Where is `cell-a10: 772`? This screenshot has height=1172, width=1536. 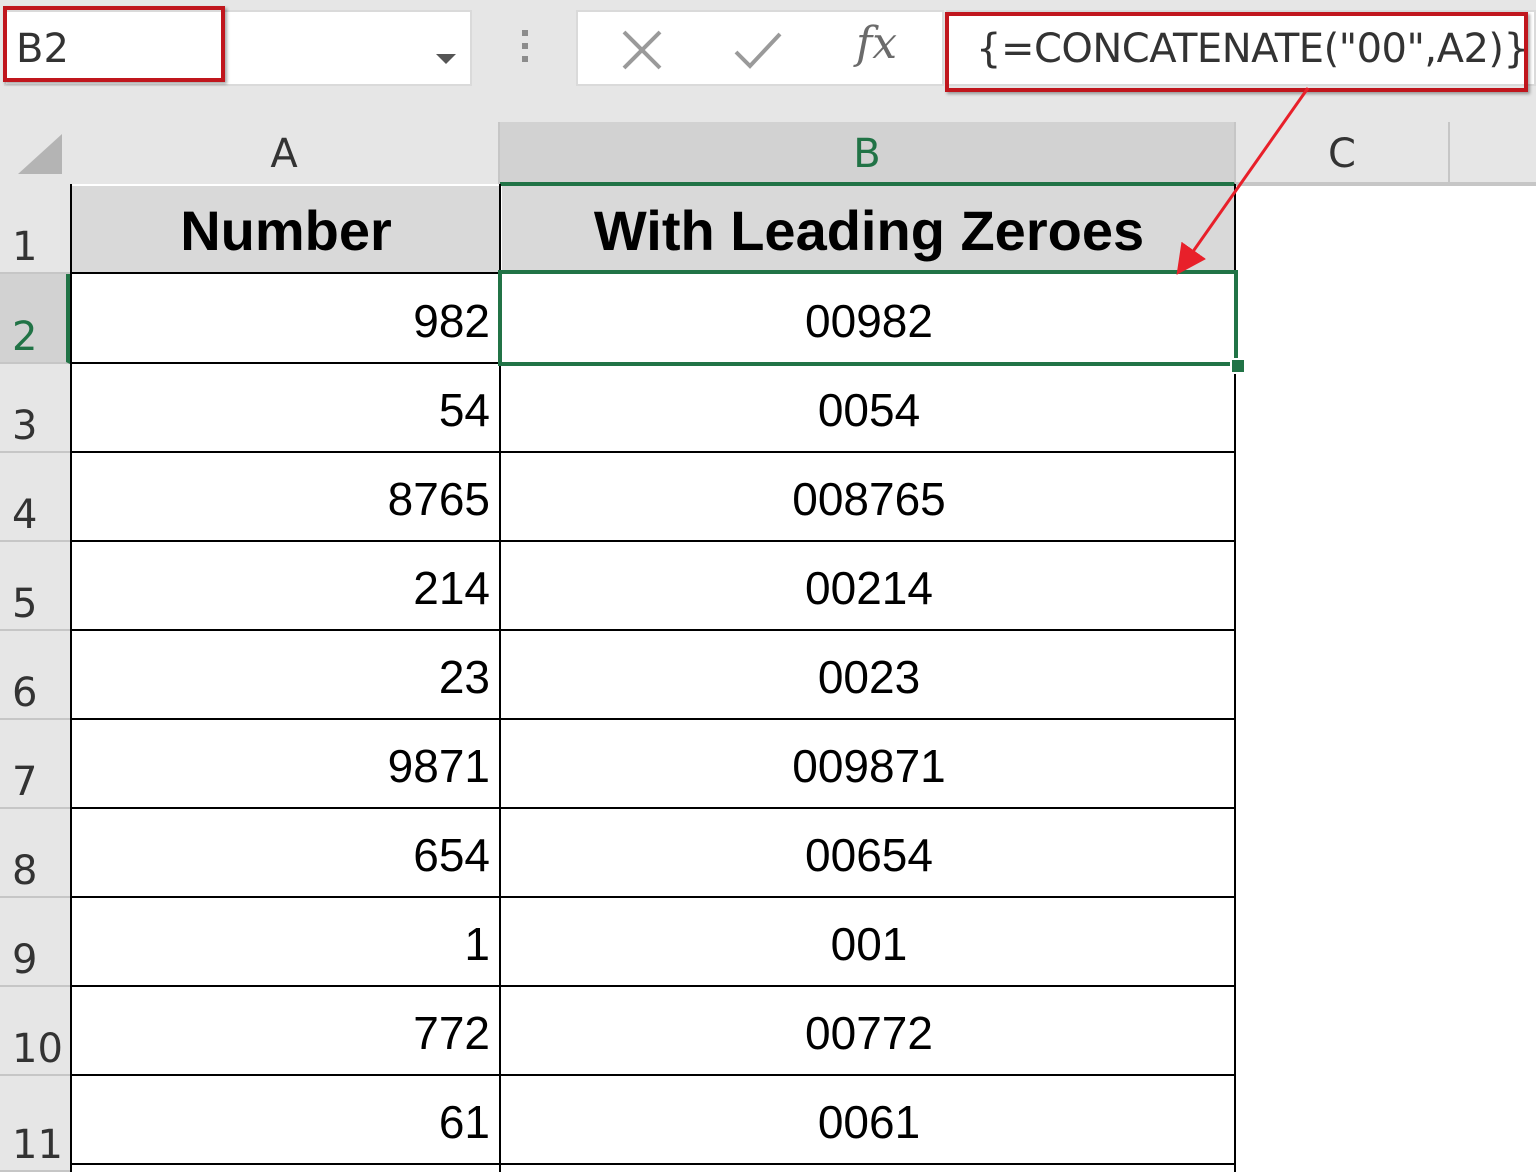
cell-a10: 772 is located at coordinates (286, 1032).